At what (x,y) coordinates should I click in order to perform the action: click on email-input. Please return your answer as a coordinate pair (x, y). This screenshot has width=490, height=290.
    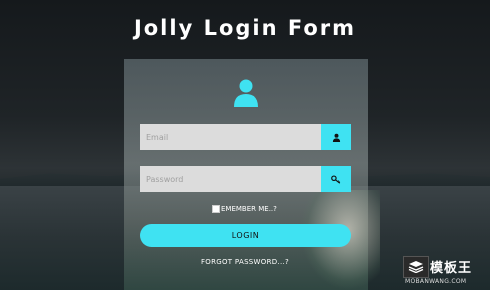
    Looking at the image, I should click on (233, 137).